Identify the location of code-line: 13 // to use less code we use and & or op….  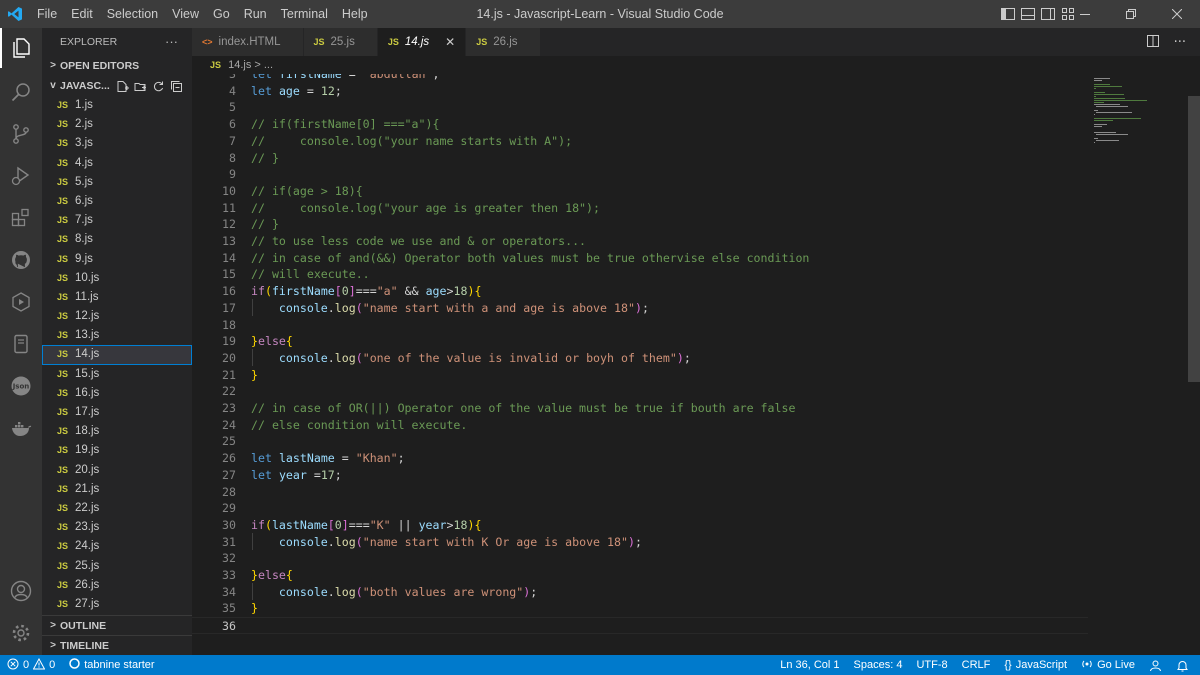
(640, 241).